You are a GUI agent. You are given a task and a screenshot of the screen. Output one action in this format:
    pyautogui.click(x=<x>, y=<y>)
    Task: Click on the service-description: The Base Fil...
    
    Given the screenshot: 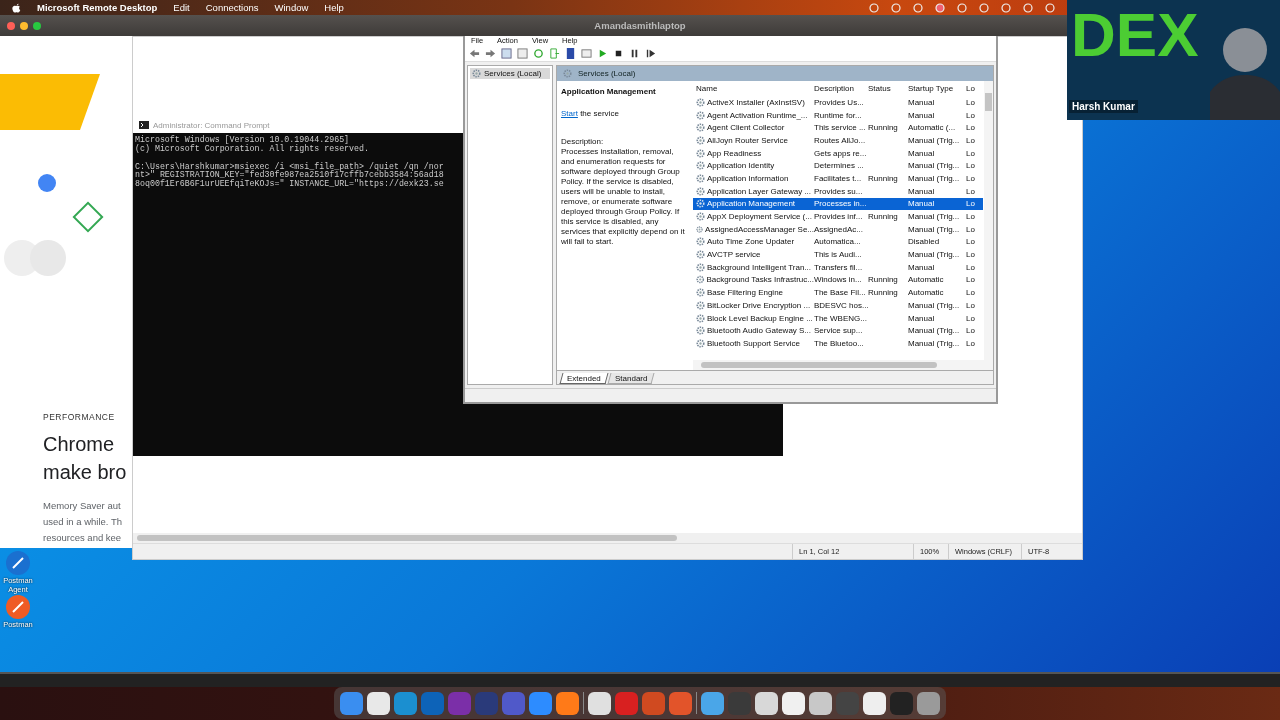 What is the action you would take?
    pyautogui.click(x=840, y=293)
    